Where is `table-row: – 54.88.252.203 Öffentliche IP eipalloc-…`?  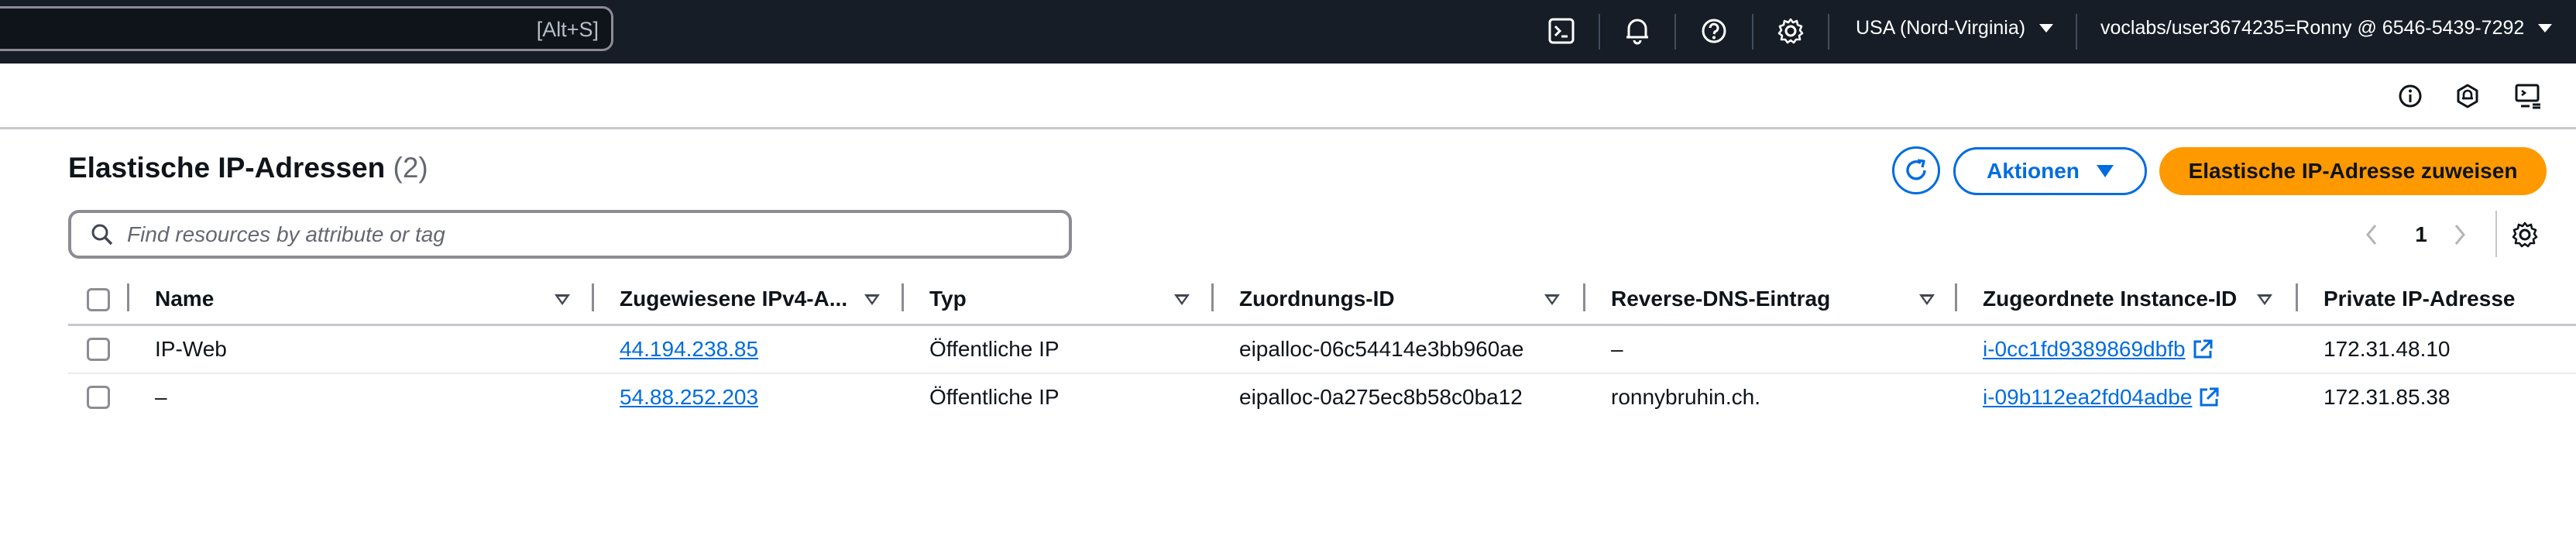
table-row: – 54.88.252.203 Öffentliche IP eipalloc-… is located at coordinates (1322, 398).